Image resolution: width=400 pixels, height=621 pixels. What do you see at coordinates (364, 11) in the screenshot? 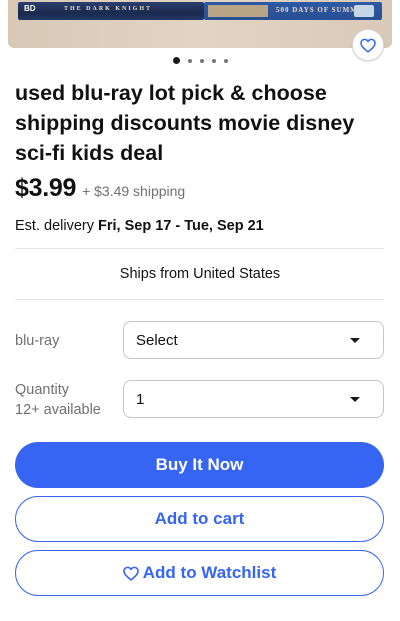
I see `case-tag` at bounding box center [364, 11].